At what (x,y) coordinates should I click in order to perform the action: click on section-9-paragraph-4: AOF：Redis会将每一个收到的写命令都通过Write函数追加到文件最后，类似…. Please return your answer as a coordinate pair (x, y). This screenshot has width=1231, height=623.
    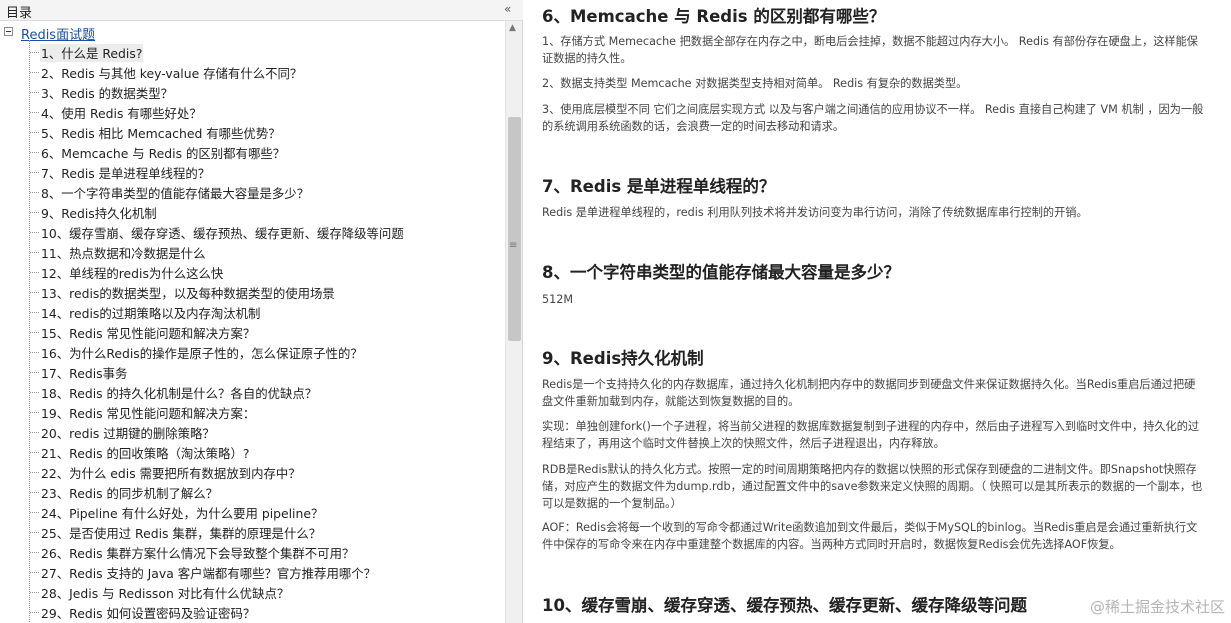
    Looking at the image, I should click on (870, 536).